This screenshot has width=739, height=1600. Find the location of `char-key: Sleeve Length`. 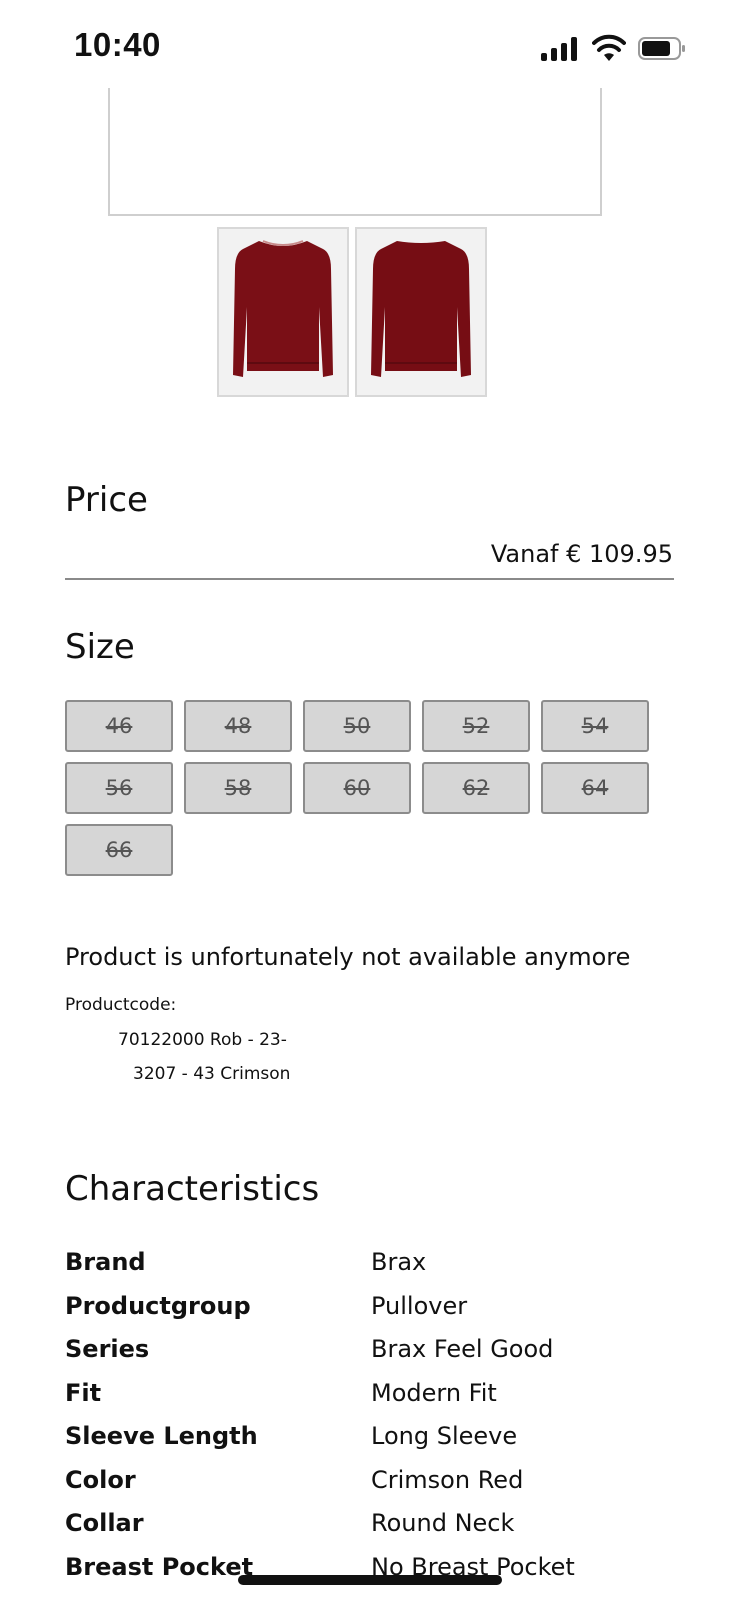

char-key: Sleeve Length is located at coordinates (161, 1436).